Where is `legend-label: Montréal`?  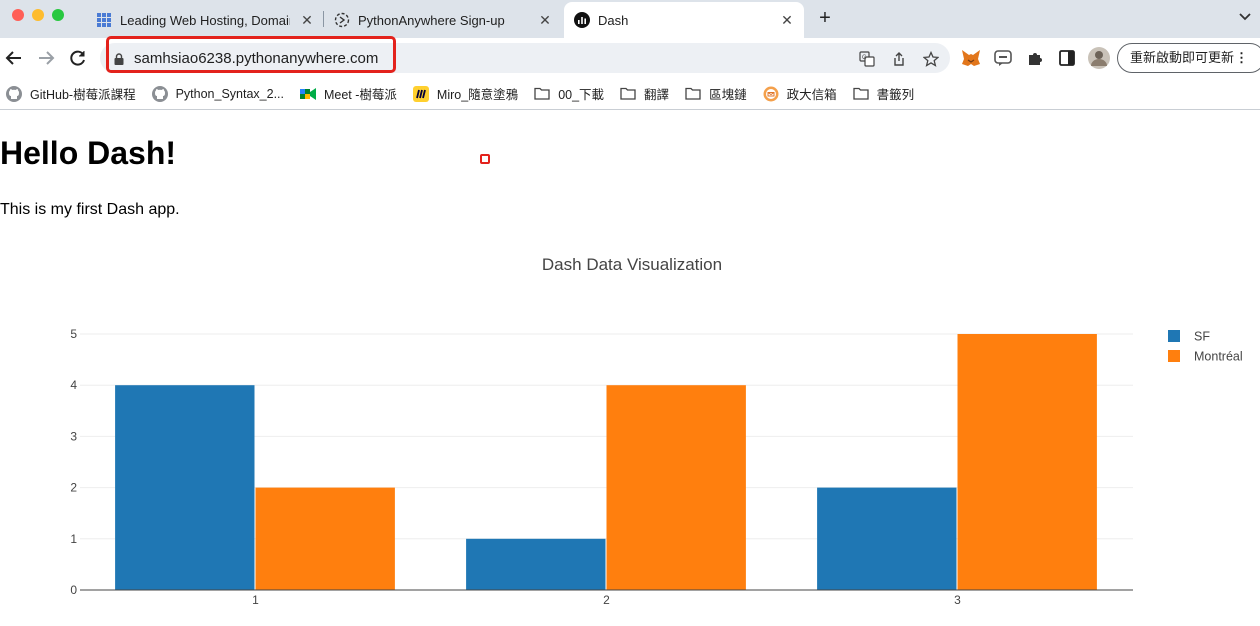
legend-label: Montréal is located at coordinates (1218, 357).